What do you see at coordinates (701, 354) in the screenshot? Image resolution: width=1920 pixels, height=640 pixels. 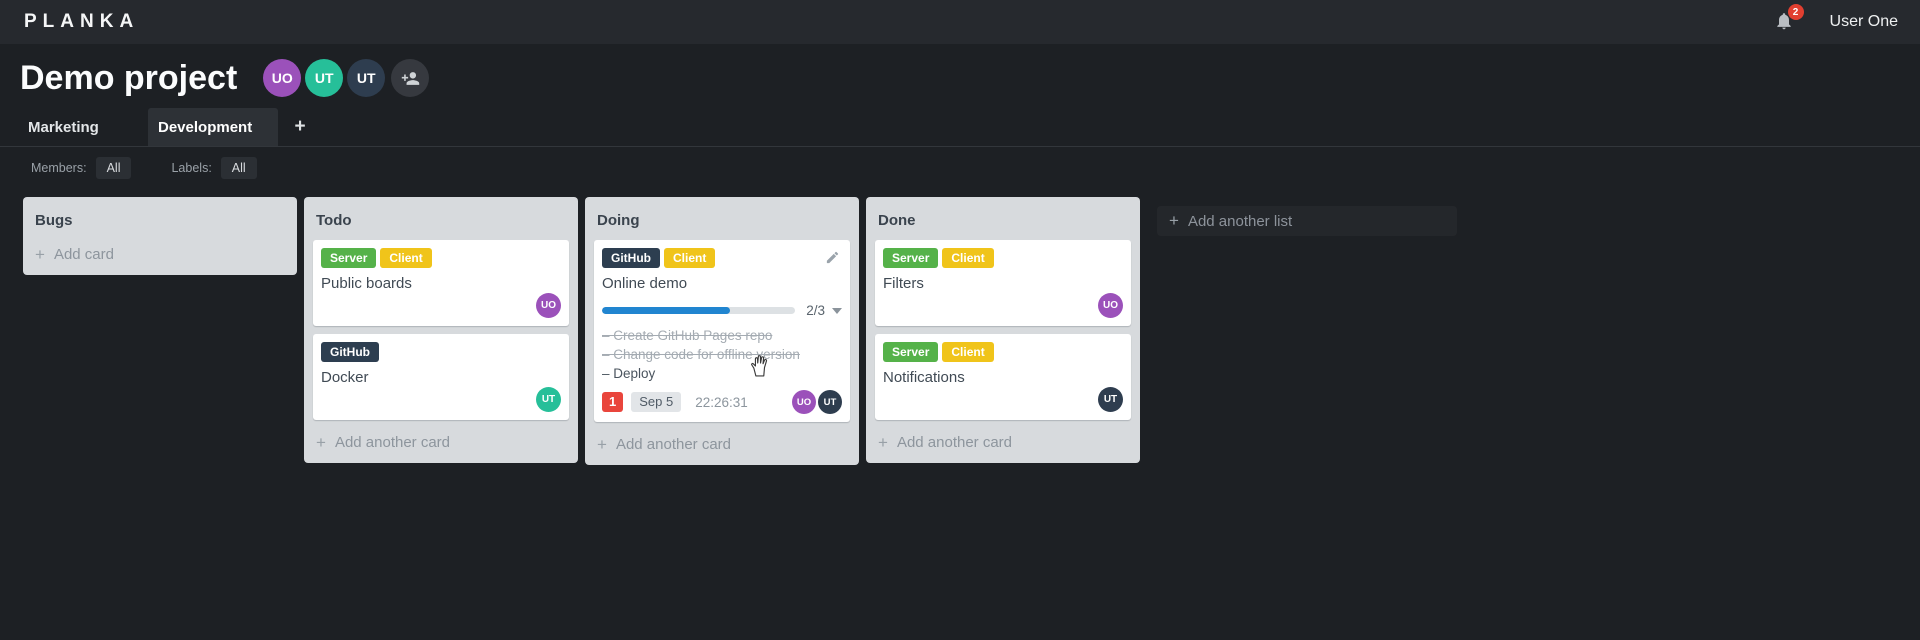 I see `task-item: – Change code for offline version` at bounding box center [701, 354].